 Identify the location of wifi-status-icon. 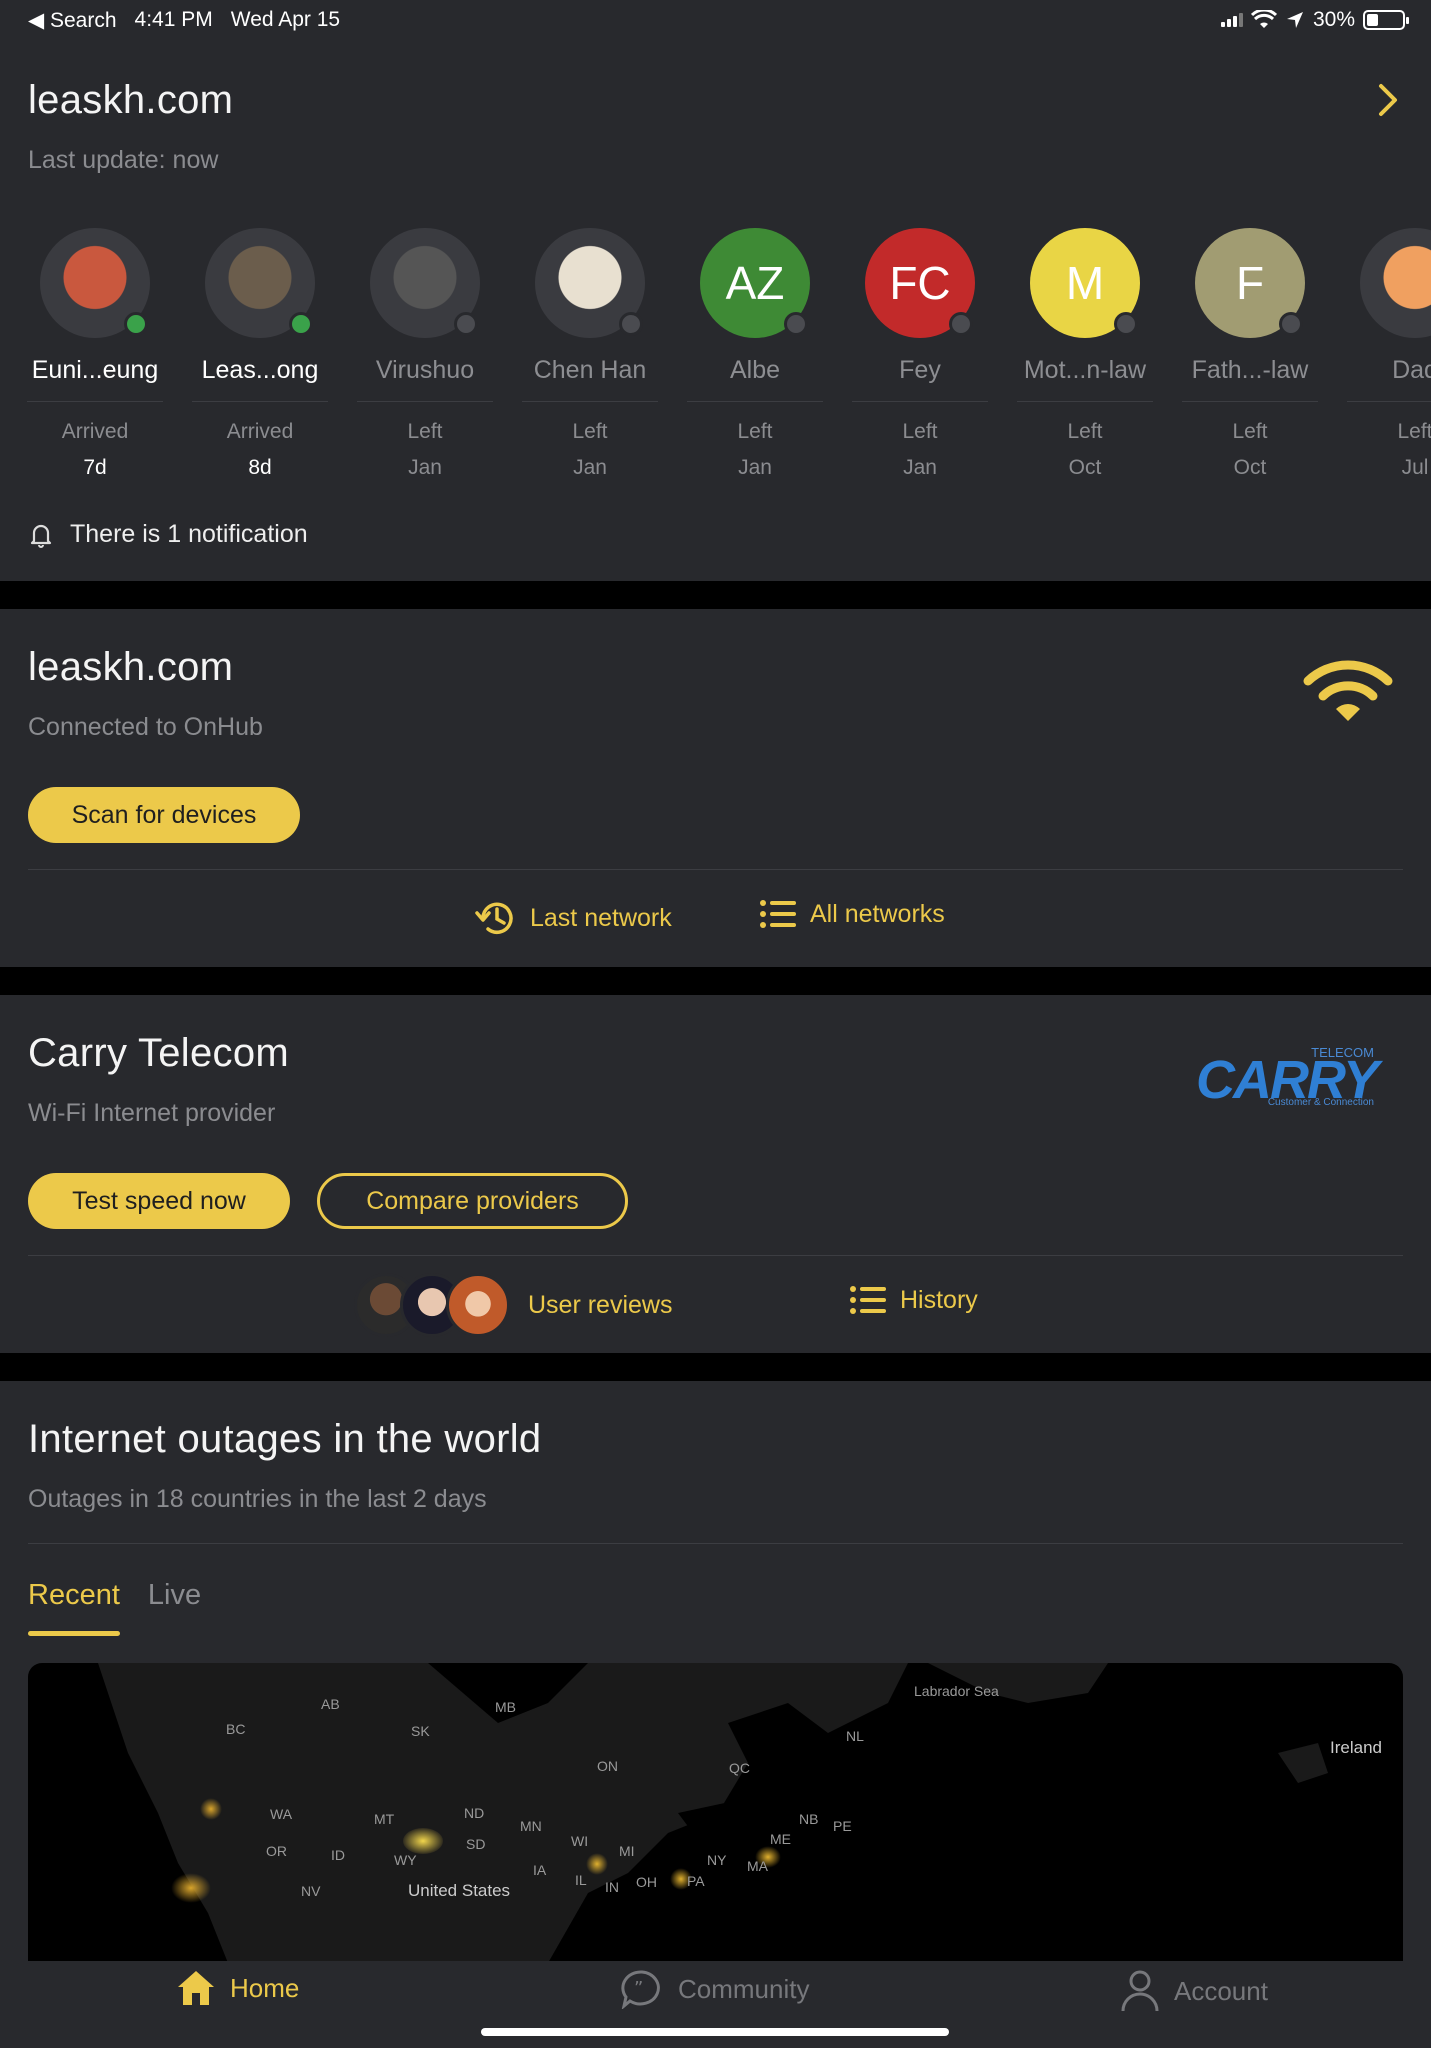
(1263, 19).